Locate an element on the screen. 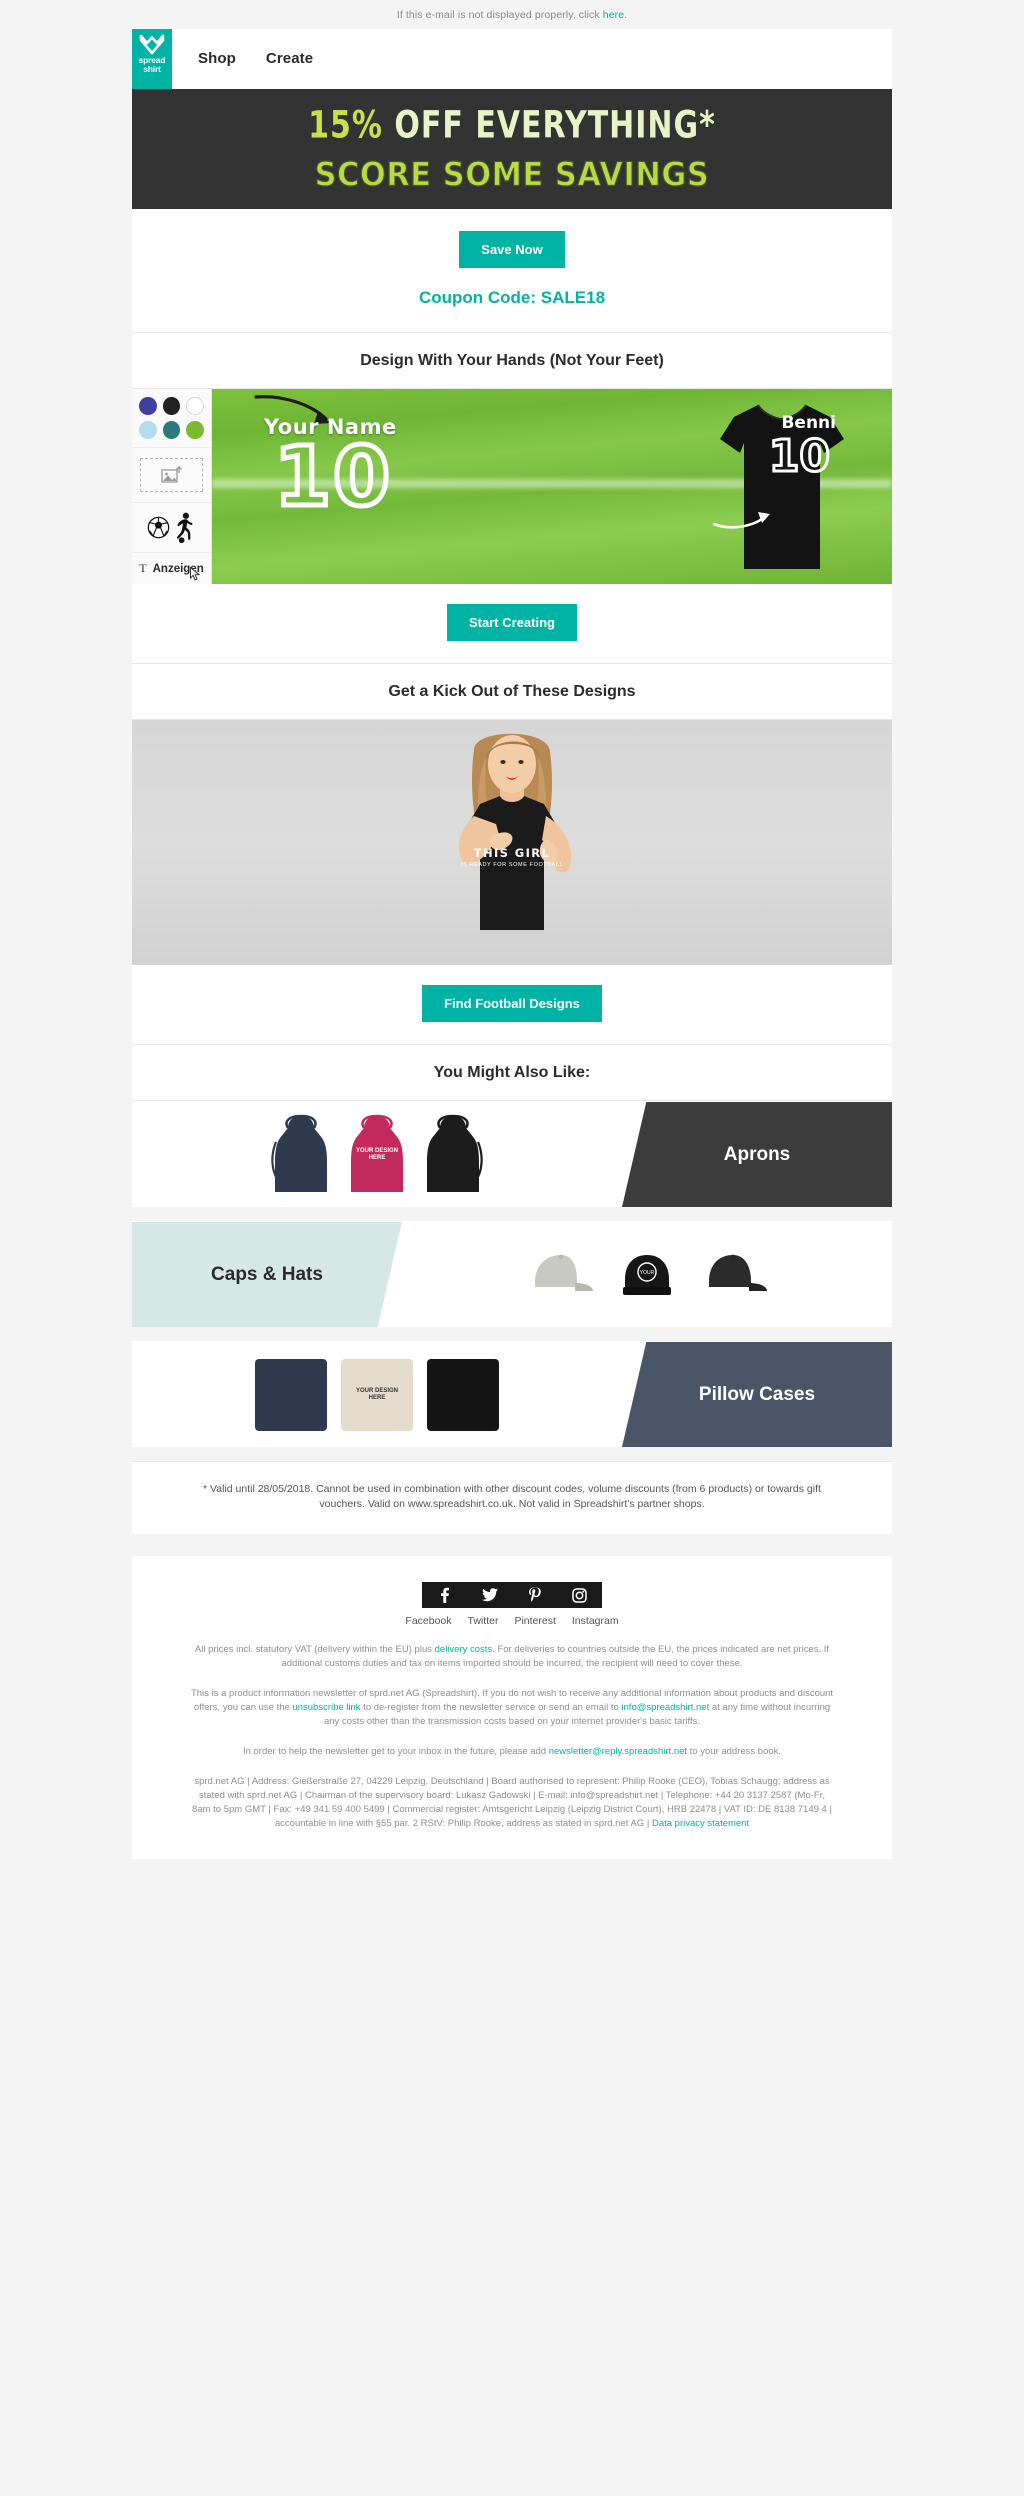 This screenshot has width=1024, height=2496. swatch-black is located at coordinates (171, 406).